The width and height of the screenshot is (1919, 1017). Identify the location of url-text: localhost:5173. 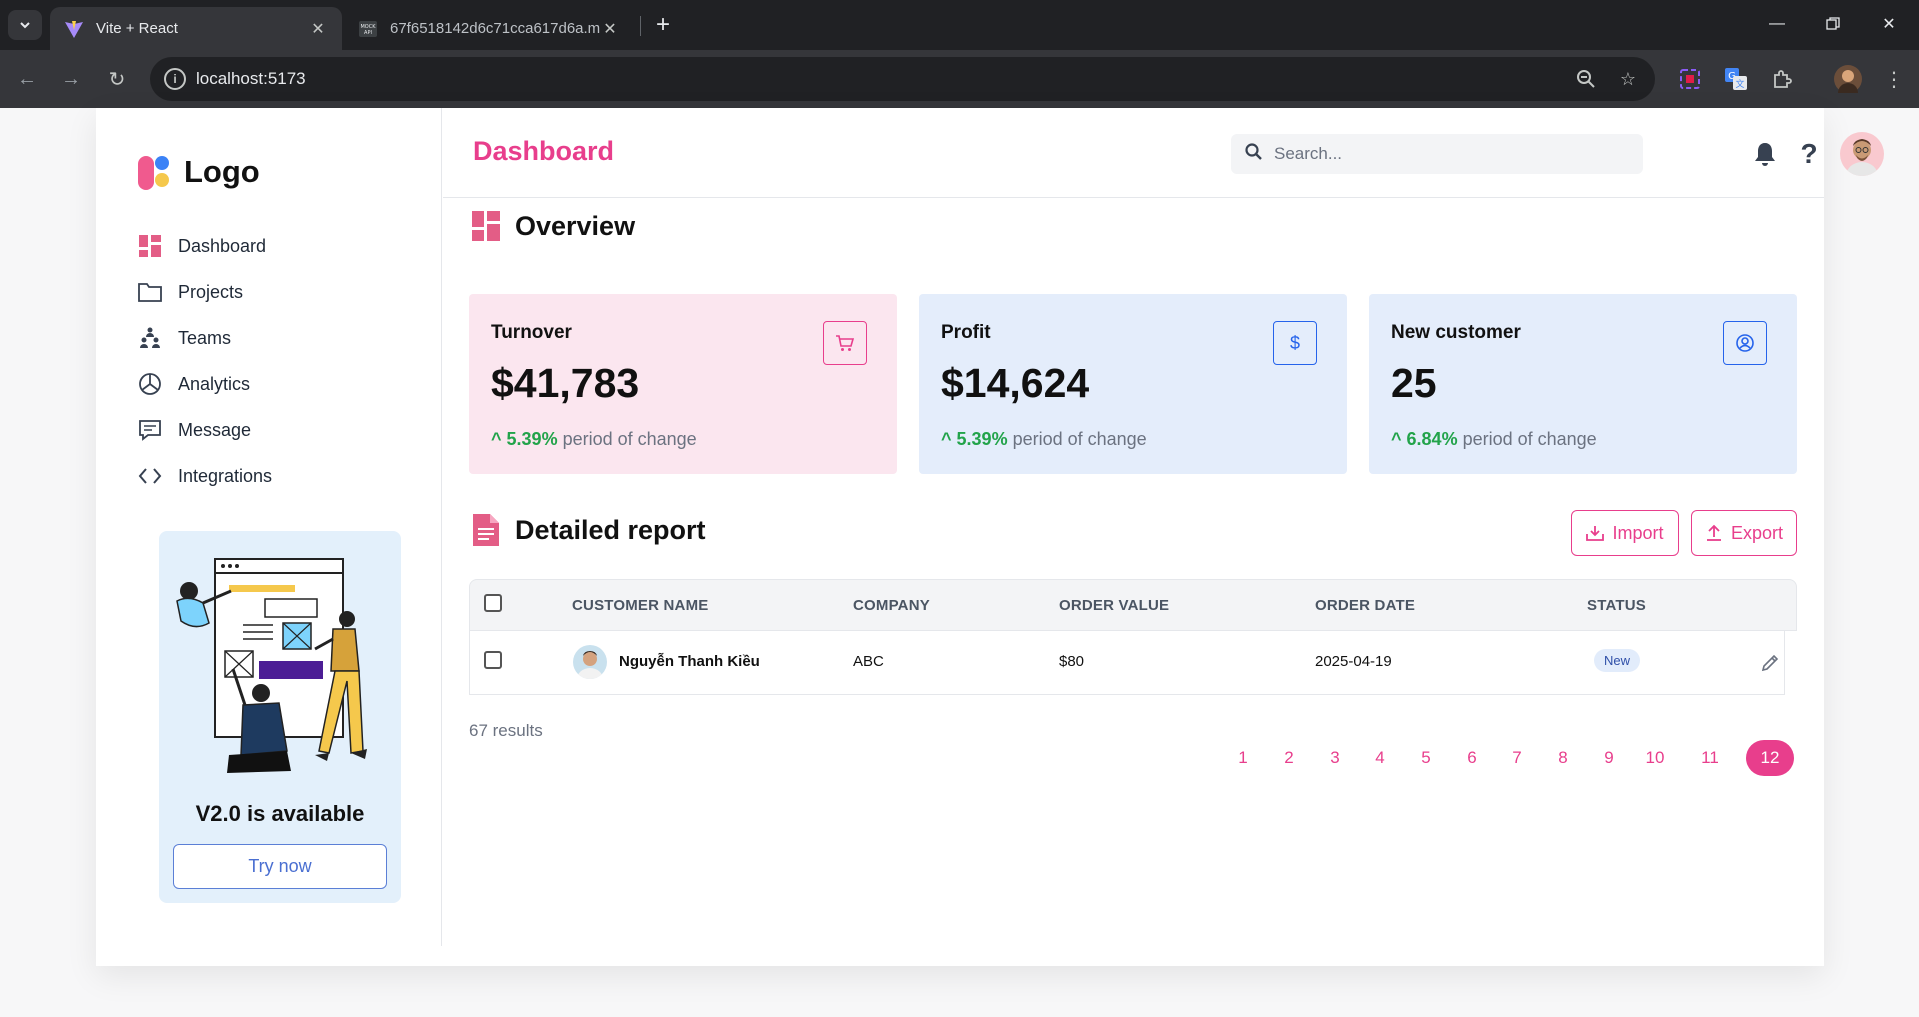
(251, 79).